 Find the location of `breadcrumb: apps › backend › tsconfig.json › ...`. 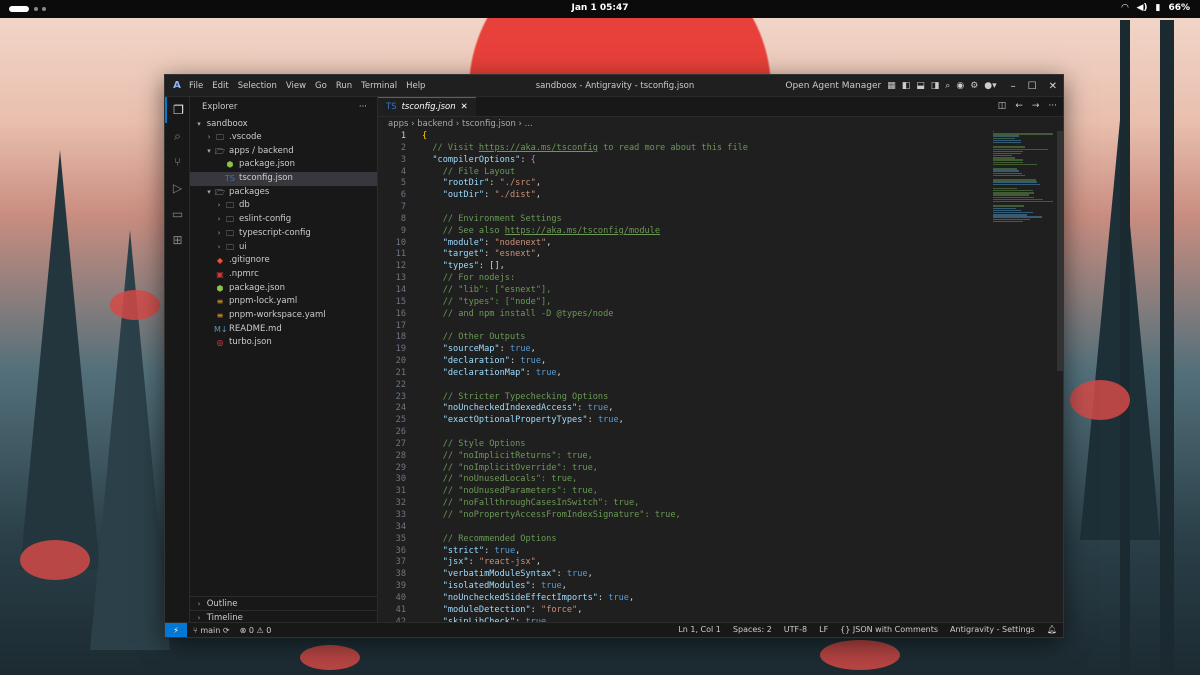

breadcrumb: apps › backend › tsconfig.json › ... is located at coordinates (720, 124).